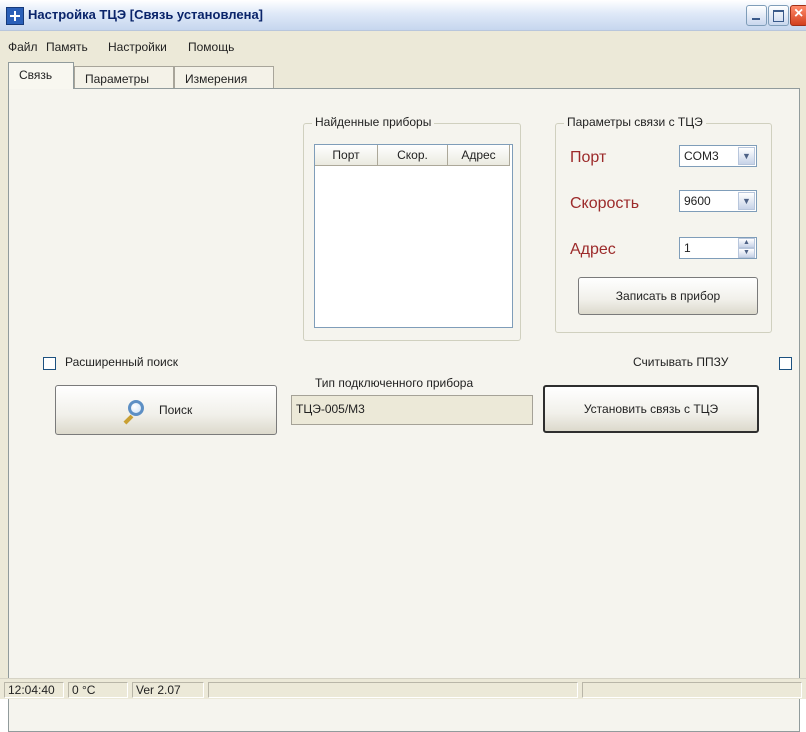 This screenshot has width=806, height=732. Describe the element at coordinates (718, 201) in the screenshot. I see `speed-select: 9600 ▼` at that location.